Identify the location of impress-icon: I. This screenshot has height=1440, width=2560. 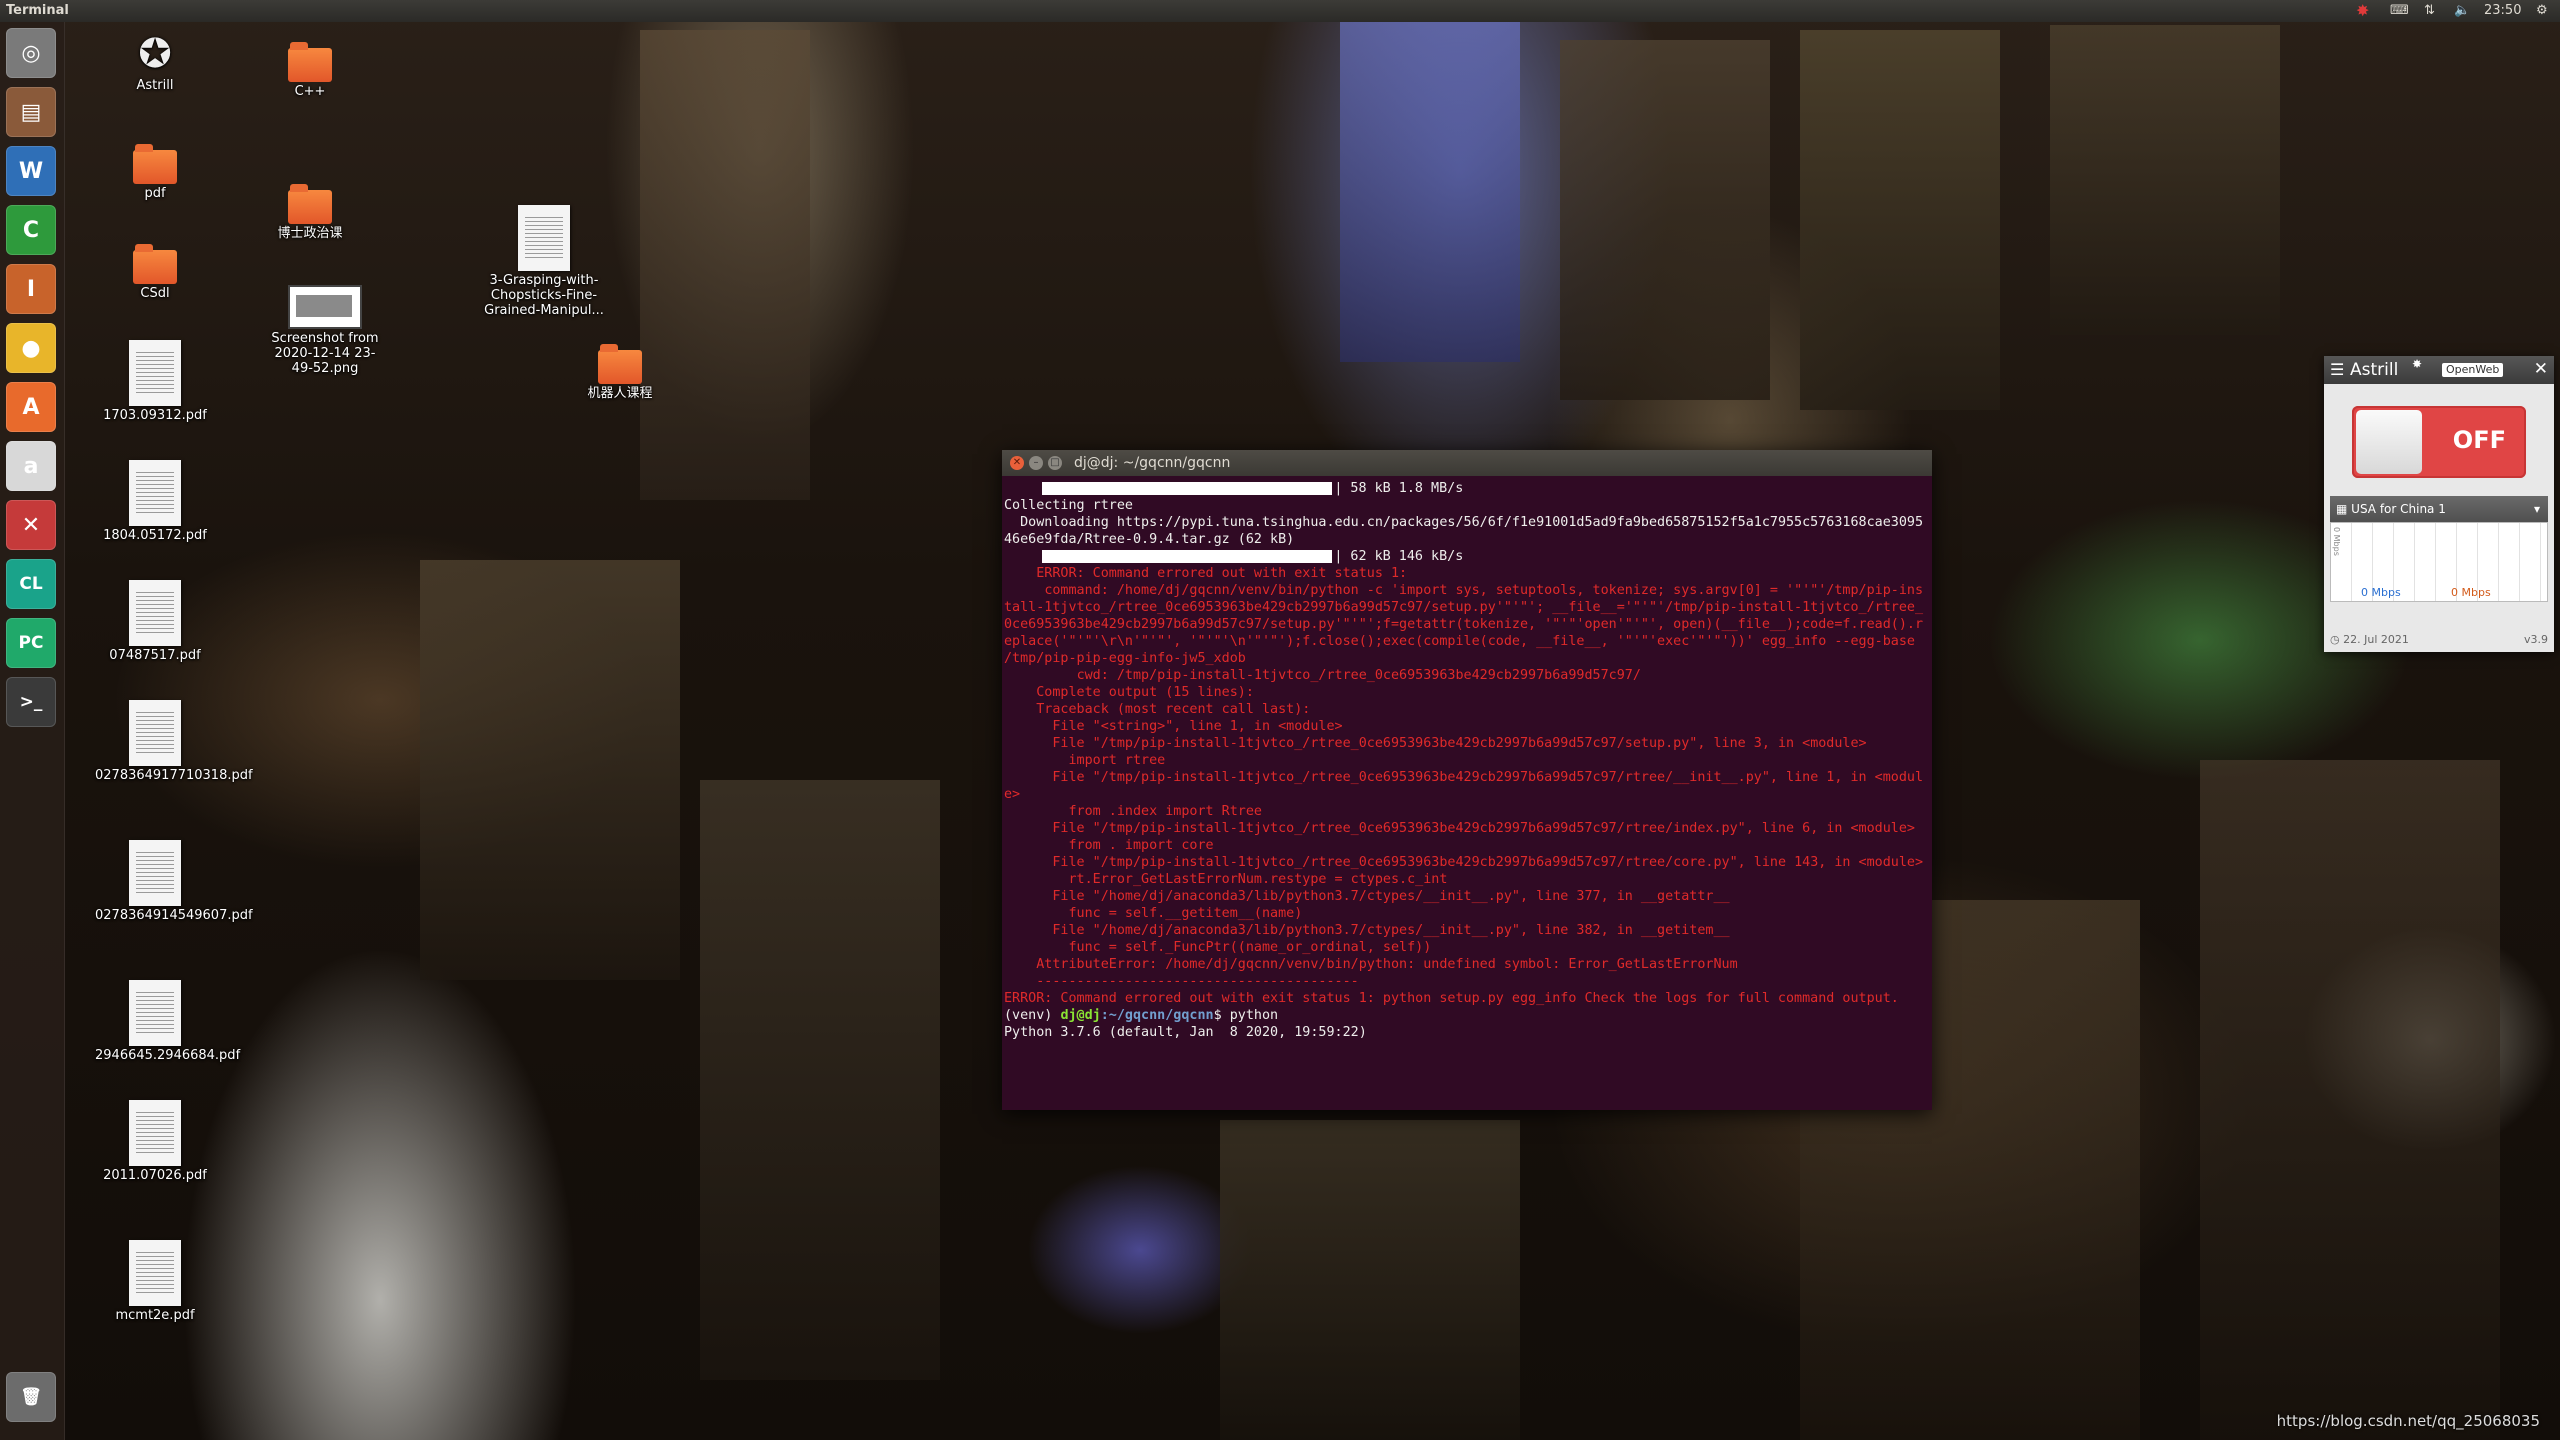
(31, 289).